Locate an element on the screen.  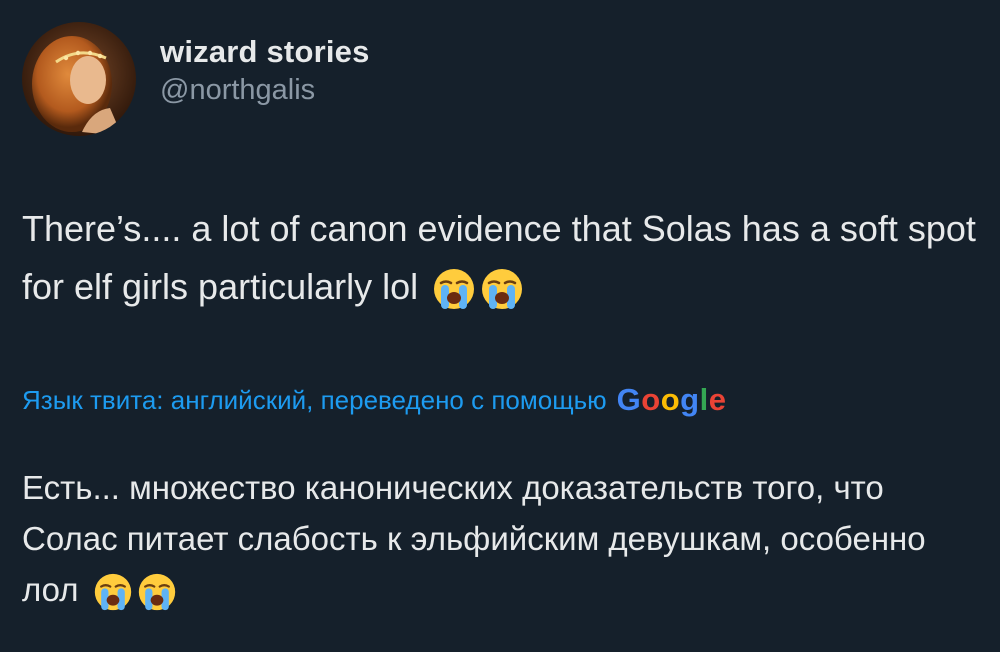
author-handle: @northgalis is located at coordinates (265, 91).